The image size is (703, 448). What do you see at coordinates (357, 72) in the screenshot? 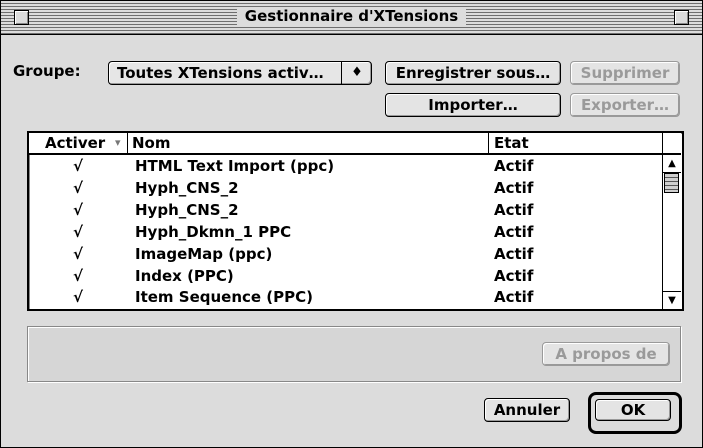
I see `popup-arrows-icon: ♦` at bounding box center [357, 72].